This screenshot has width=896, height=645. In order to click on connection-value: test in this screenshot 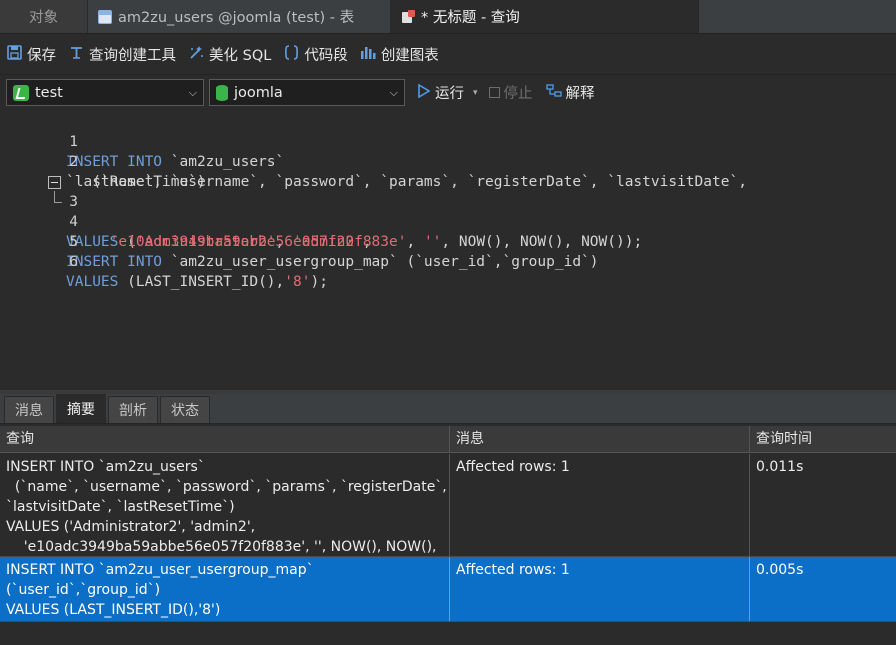, I will do `click(49, 92)`.